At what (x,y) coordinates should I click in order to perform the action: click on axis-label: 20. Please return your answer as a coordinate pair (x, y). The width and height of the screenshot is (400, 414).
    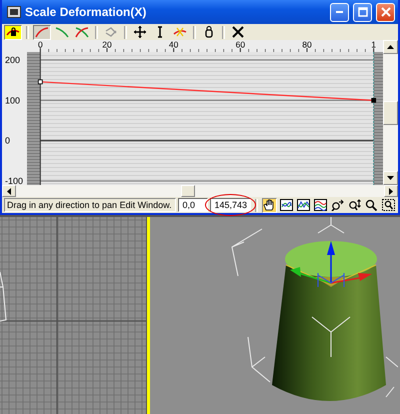
    Looking at the image, I should click on (107, 45).